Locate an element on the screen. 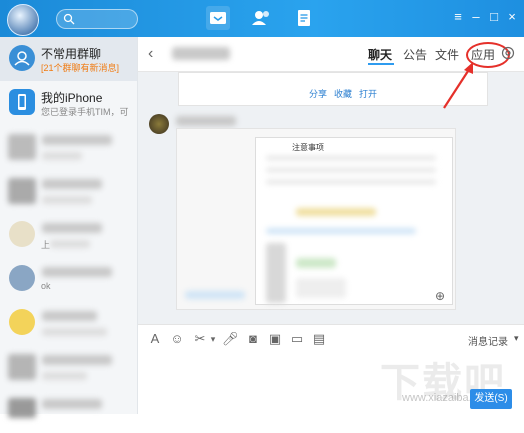  more-icon: ▤ is located at coordinates (319, 339).